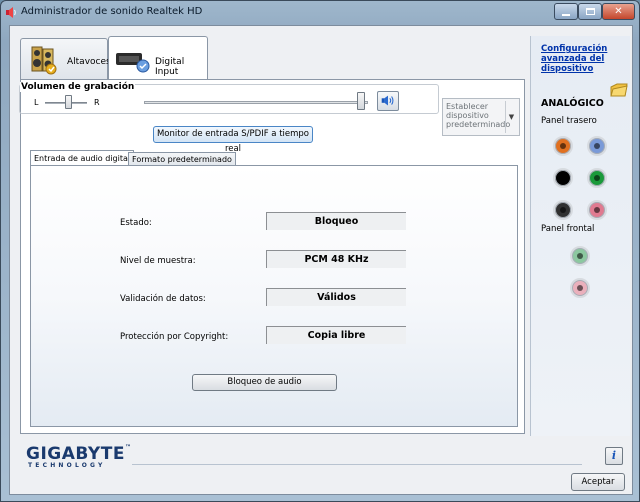  I want to click on gigabyte-logo-text: GIGABYTE, so click(75, 454).